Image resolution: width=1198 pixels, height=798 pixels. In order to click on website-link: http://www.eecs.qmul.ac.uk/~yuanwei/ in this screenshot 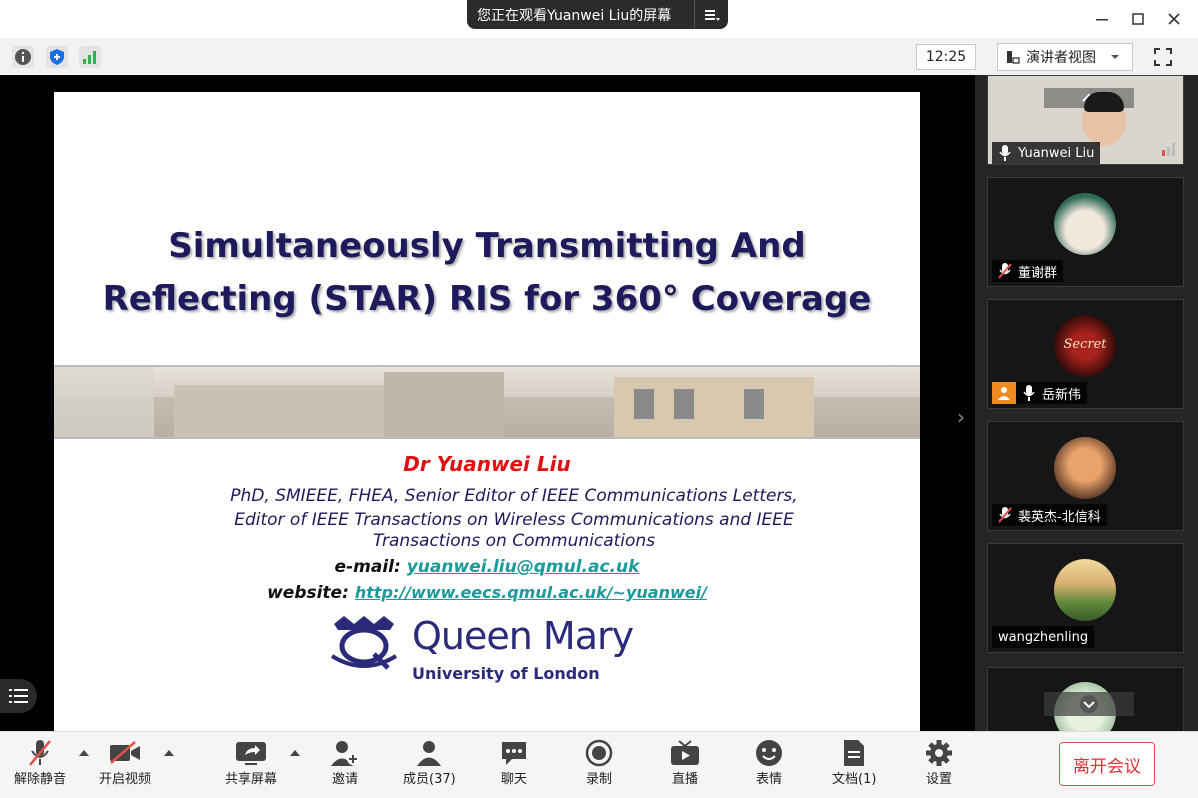, I will do `click(531, 592)`.